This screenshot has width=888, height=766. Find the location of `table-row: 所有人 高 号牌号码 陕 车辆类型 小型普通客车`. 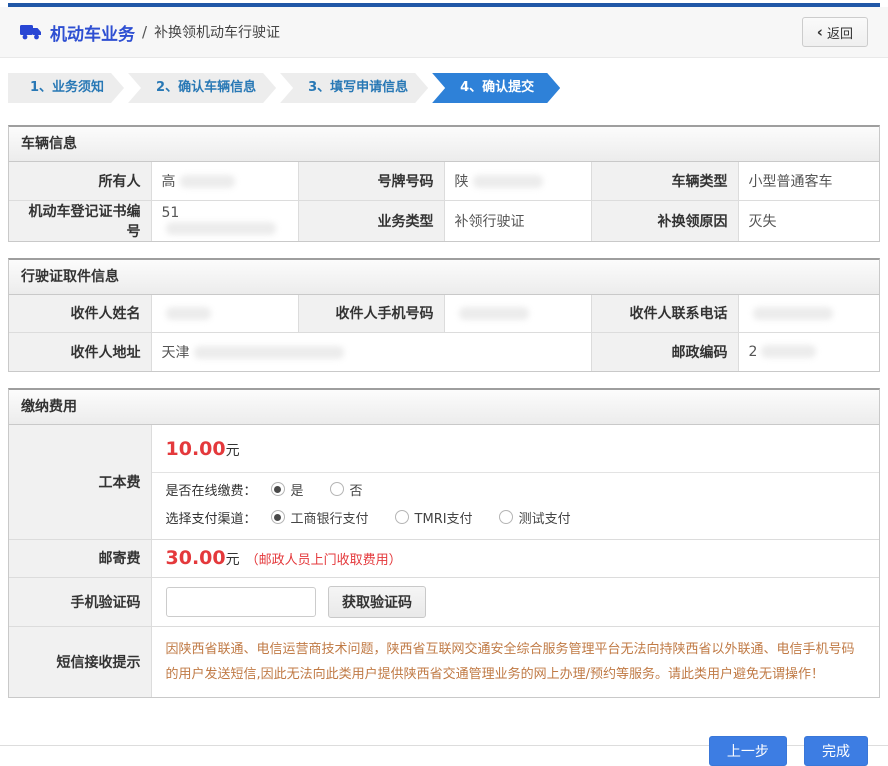

table-row: 所有人 高 号牌号码 陕 车辆类型 小型普通客车 is located at coordinates (444, 181).